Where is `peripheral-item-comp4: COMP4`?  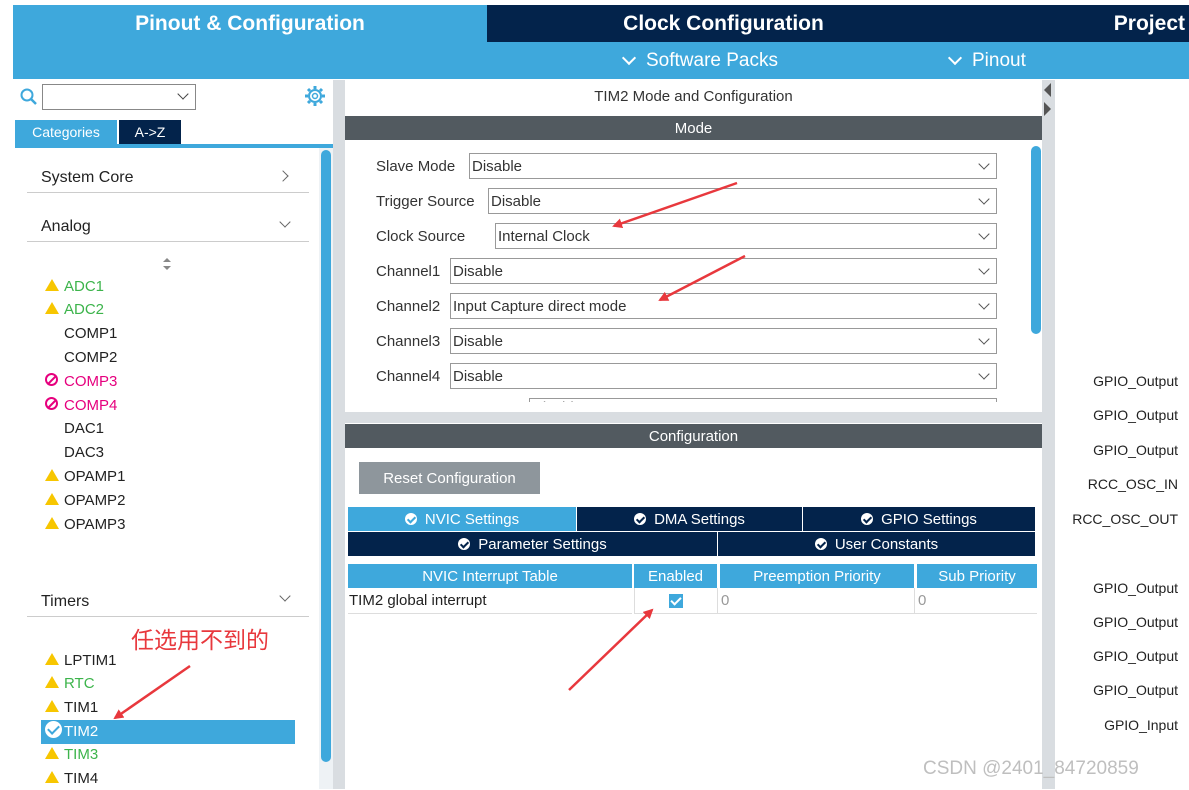
peripheral-item-comp4: COMP4 is located at coordinates (81, 405).